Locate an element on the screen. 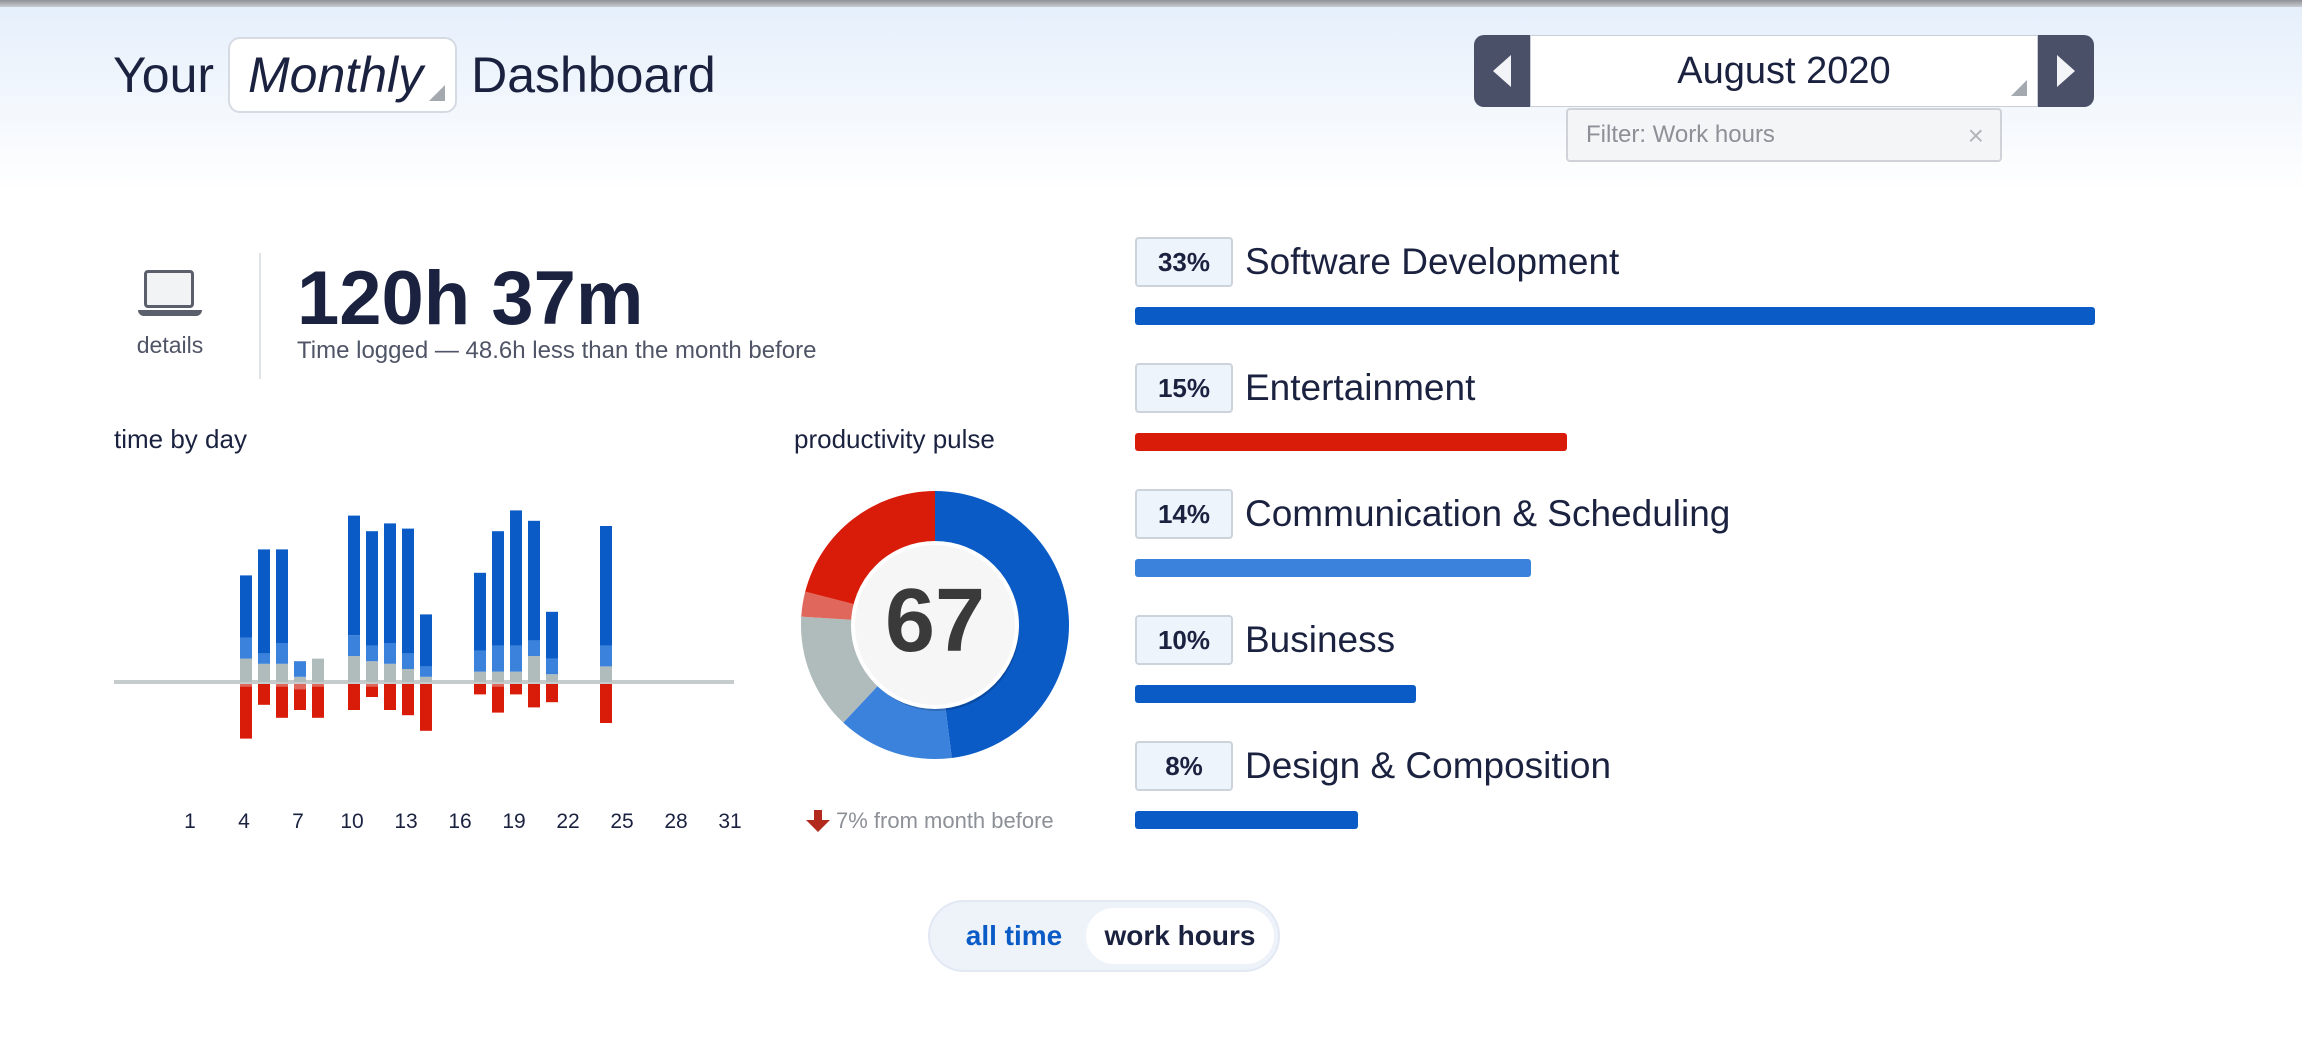 This screenshot has height=1038, width=2302. title-suffix: Dashboard is located at coordinates (593, 75).